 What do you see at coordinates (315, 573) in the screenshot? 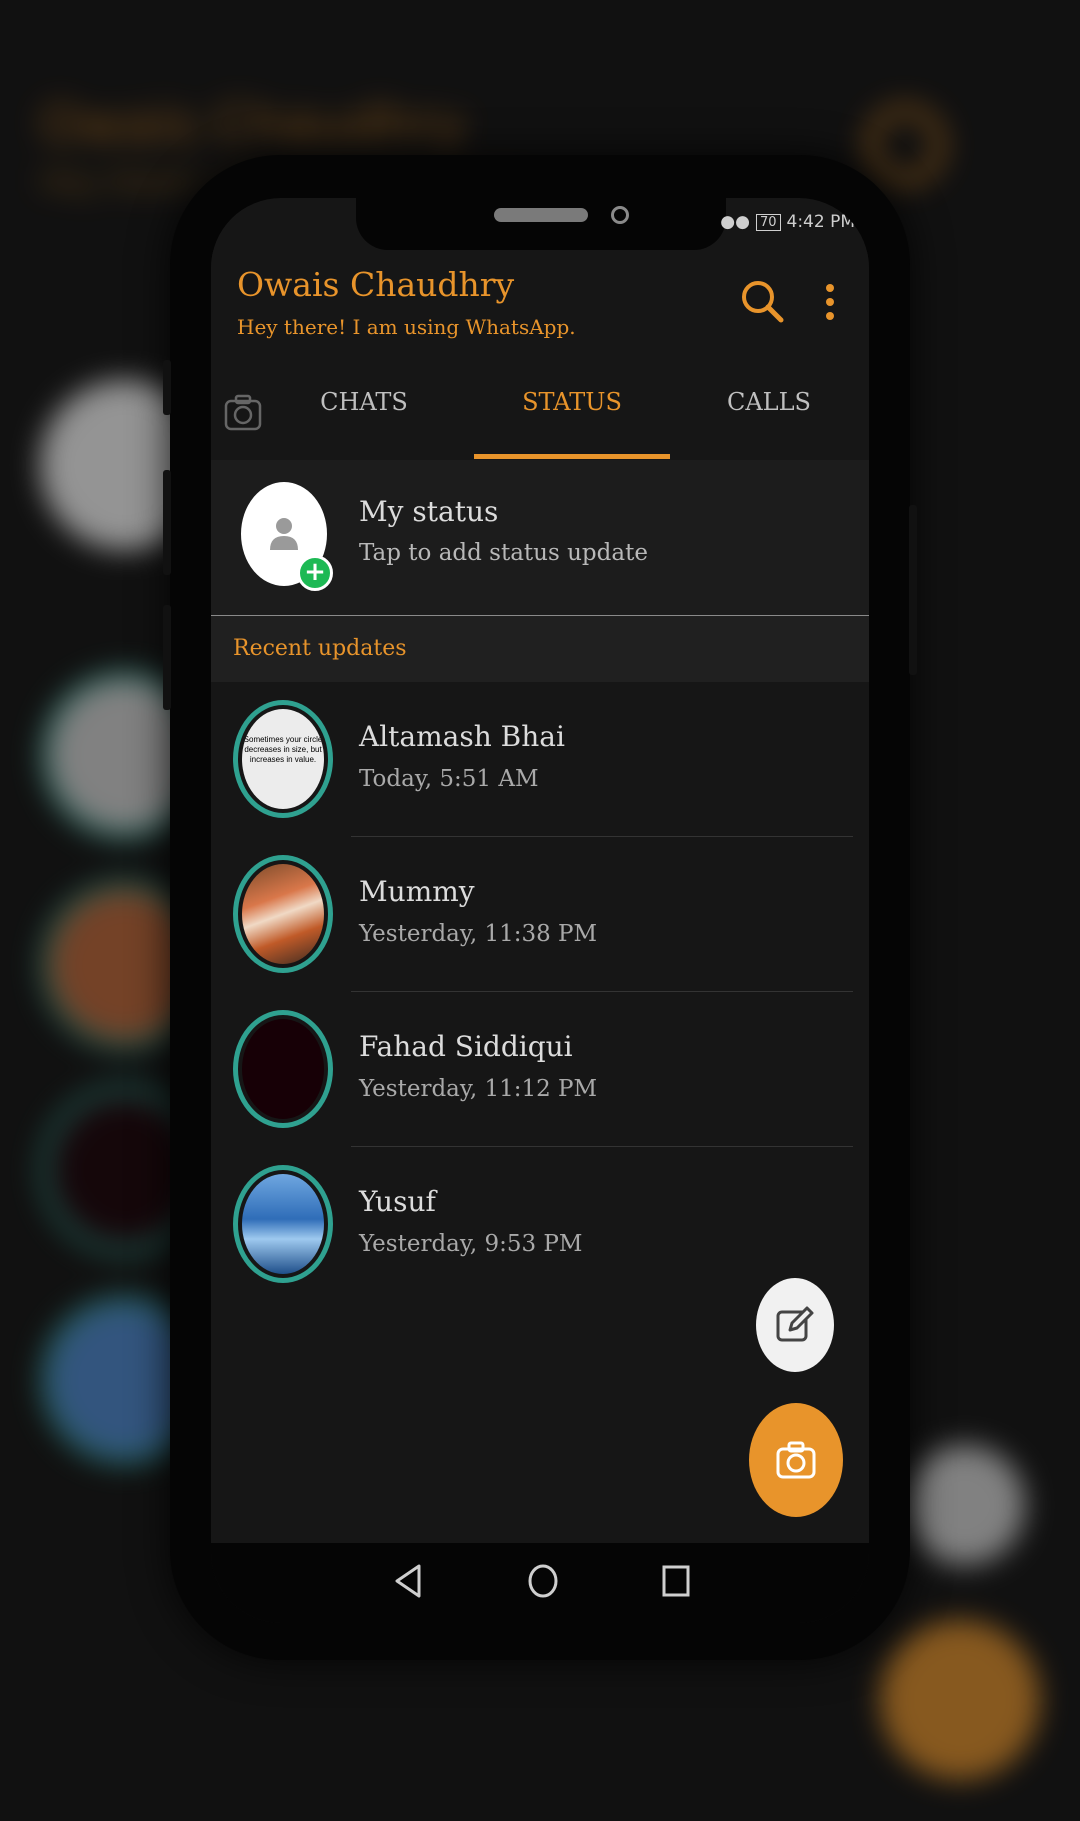
I see `plus-icon: +` at bounding box center [315, 573].